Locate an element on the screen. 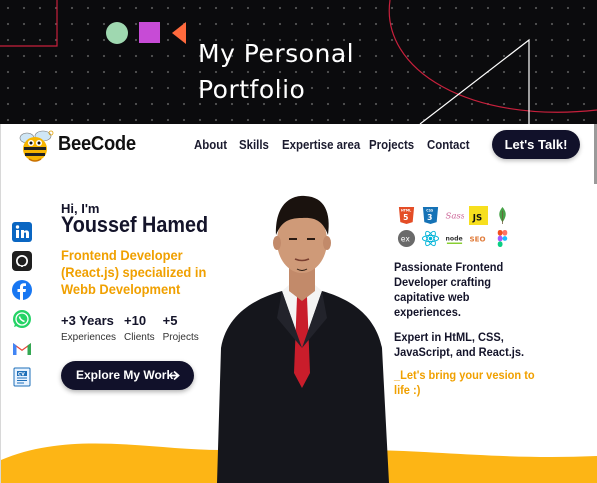 The width and height of the screenshot is (597, 483). gmail-icon is located at coordinates (22, 348).